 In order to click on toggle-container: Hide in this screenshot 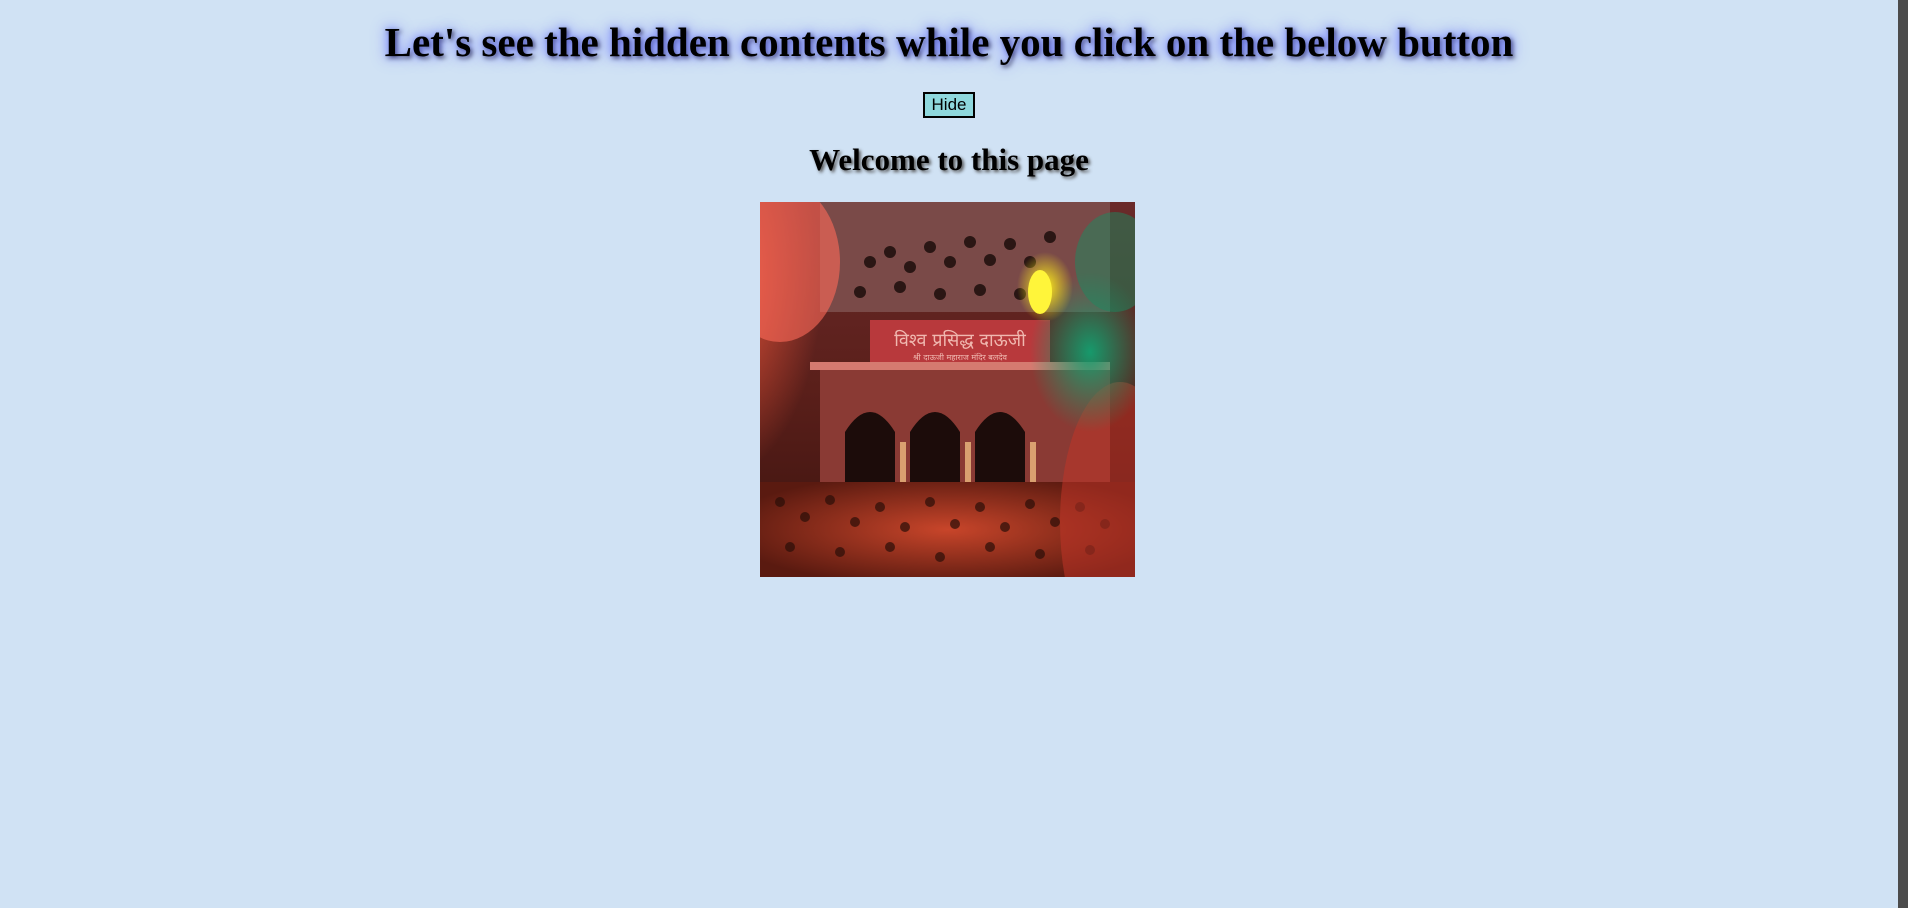, I will do `click(949, 105)`.